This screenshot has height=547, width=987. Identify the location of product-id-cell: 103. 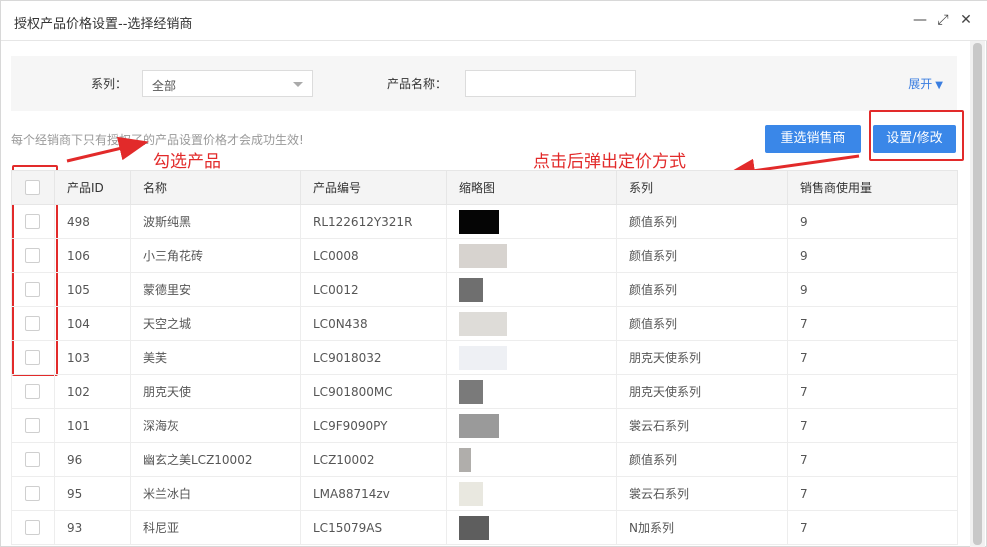
(92, 357).